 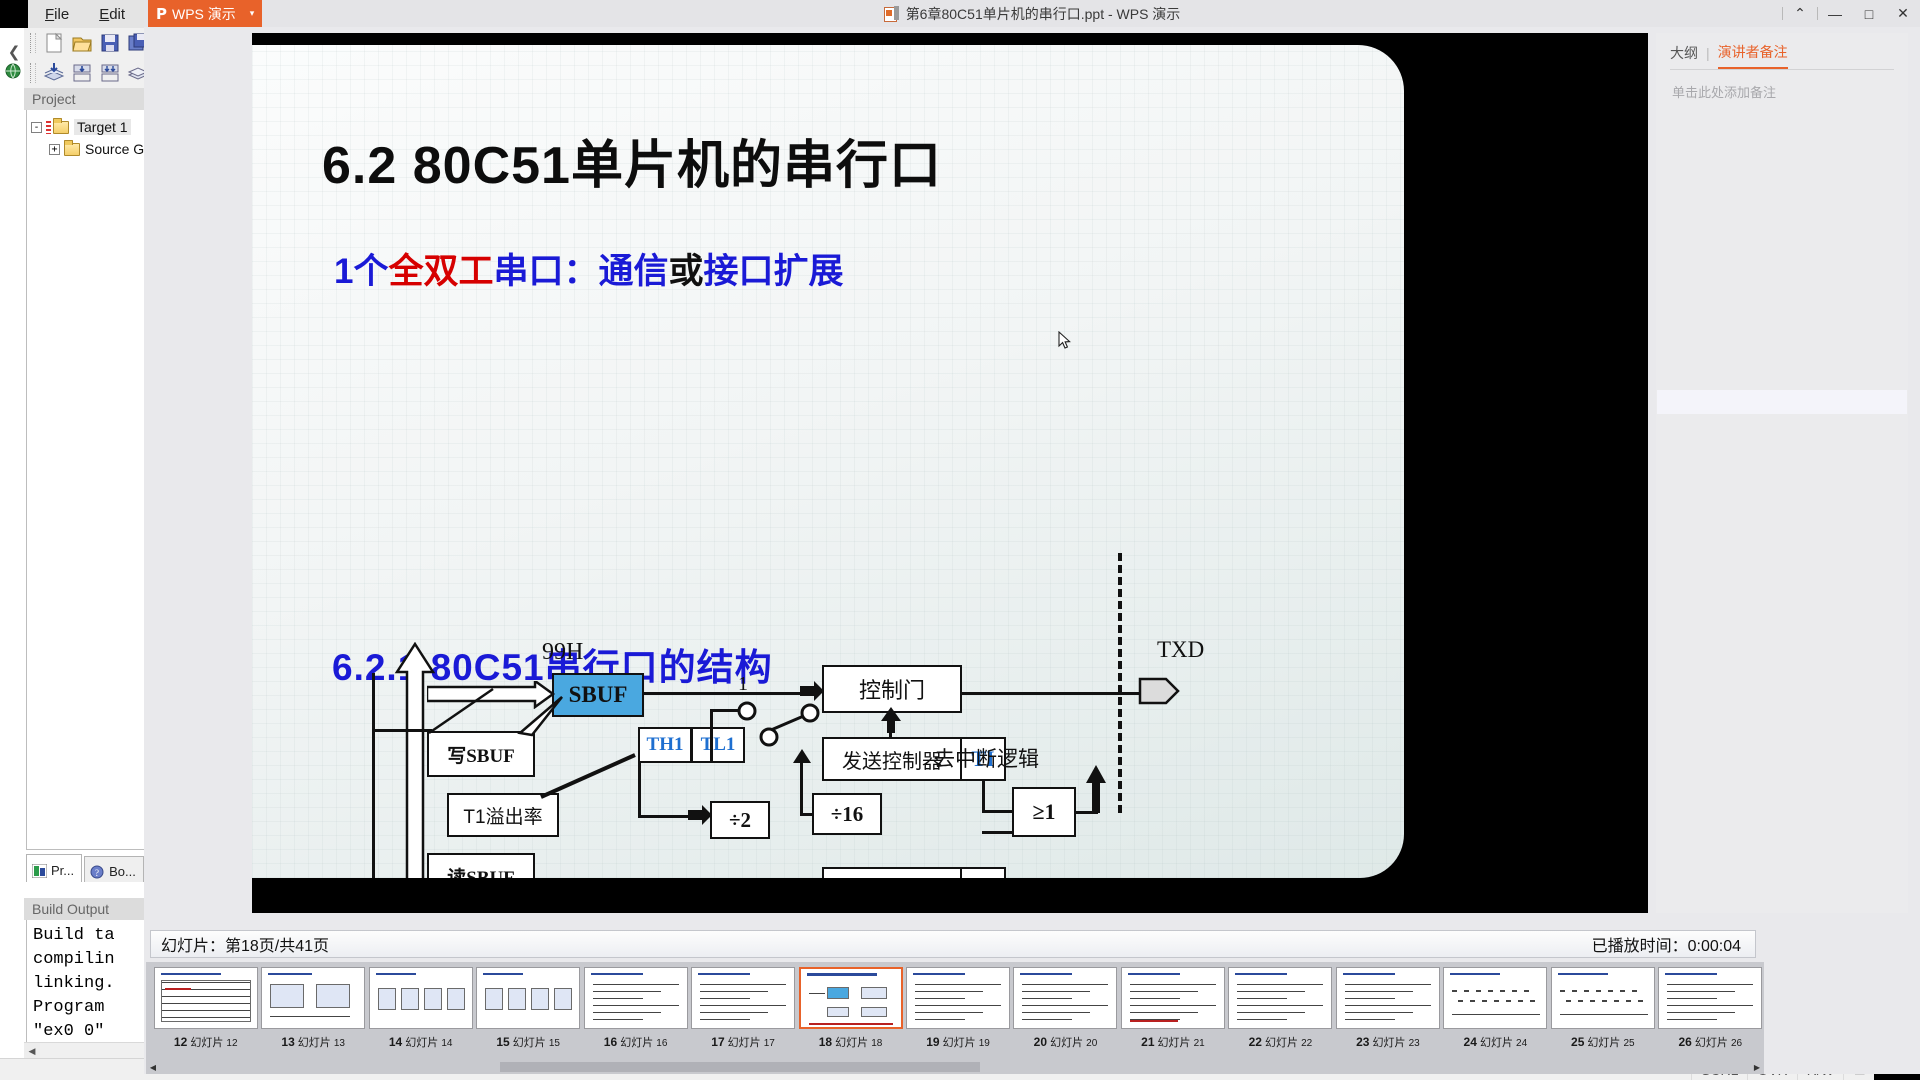 What do you see at coordinates (110, 73) in the screenshot?
I see `rebuild-all-icon` at bounding box center [110, 73].